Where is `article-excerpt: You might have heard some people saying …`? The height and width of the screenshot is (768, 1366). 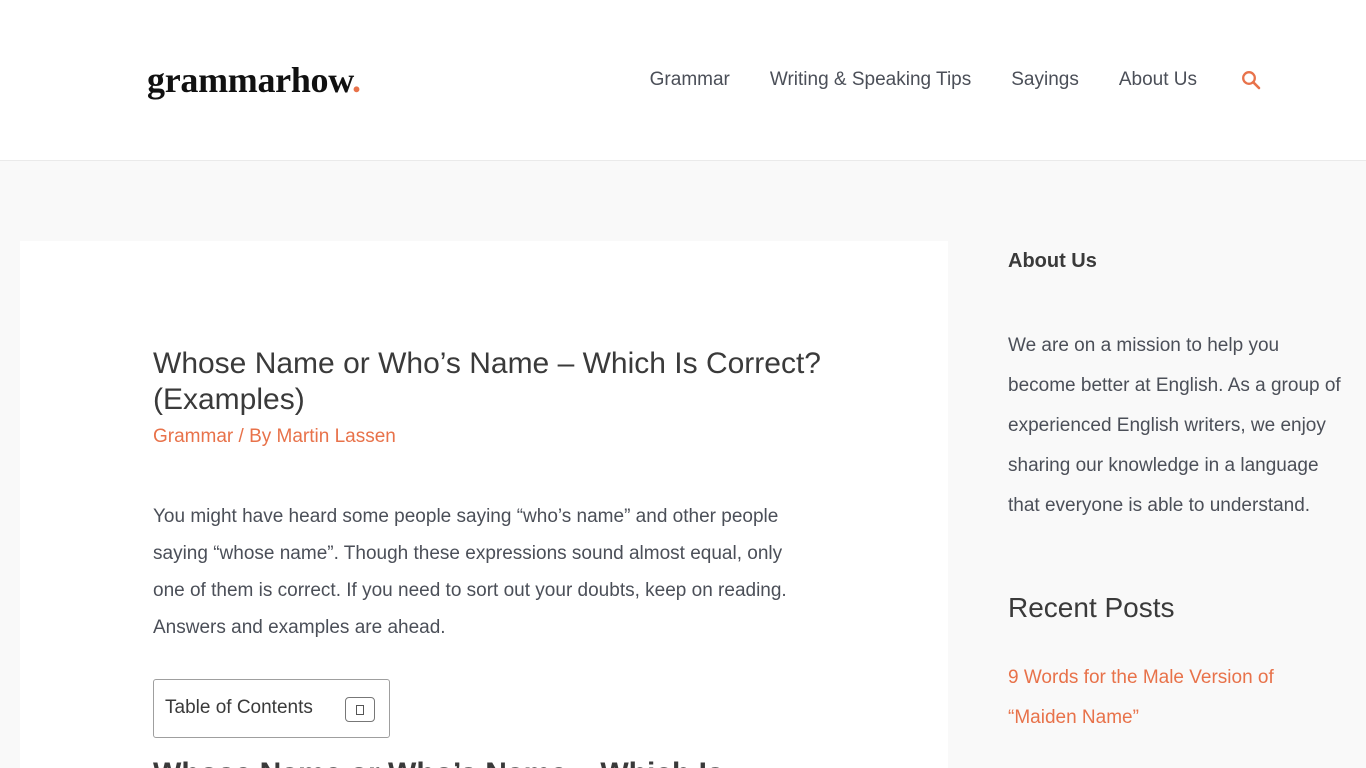
article-excerpt: You might have heard some people saying … is located at coordinates (470, 572).